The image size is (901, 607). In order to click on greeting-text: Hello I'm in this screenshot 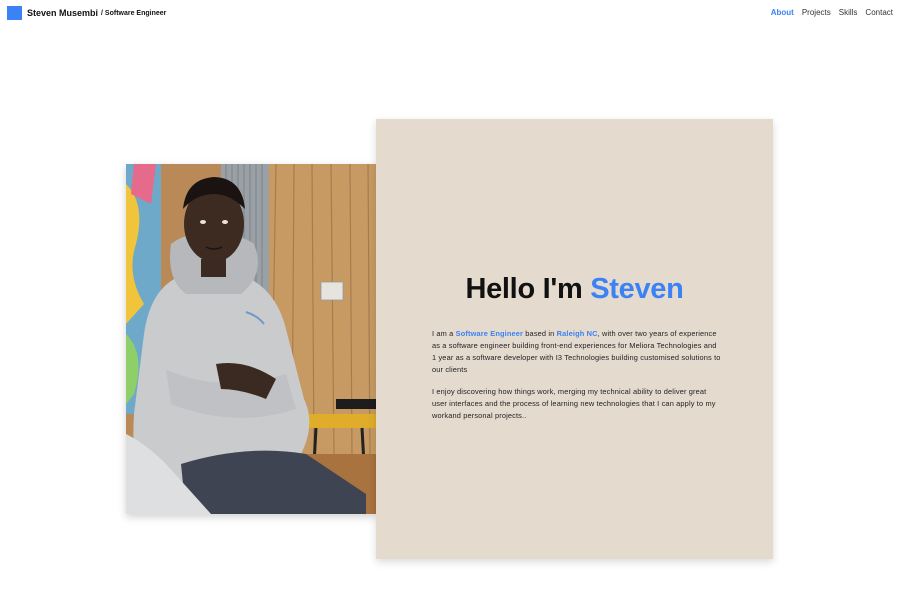, I will do `click(528, 289)`.